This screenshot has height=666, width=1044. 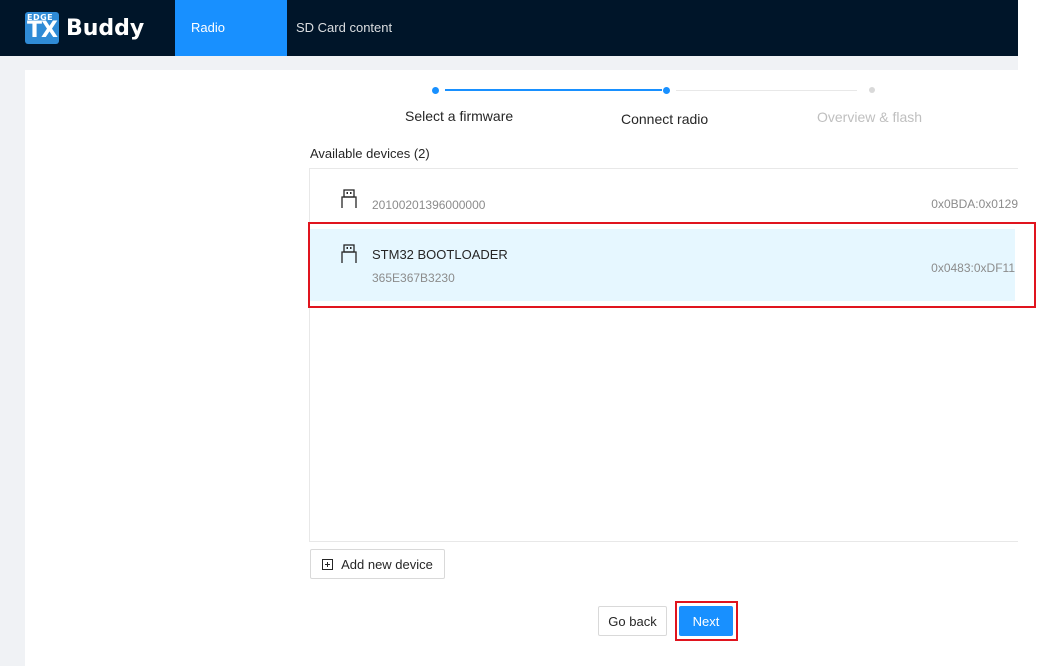 What do you see at coordinates (1031, 333) in the screenshot?
I see `window-edge` at bounding box center [1031, 333].